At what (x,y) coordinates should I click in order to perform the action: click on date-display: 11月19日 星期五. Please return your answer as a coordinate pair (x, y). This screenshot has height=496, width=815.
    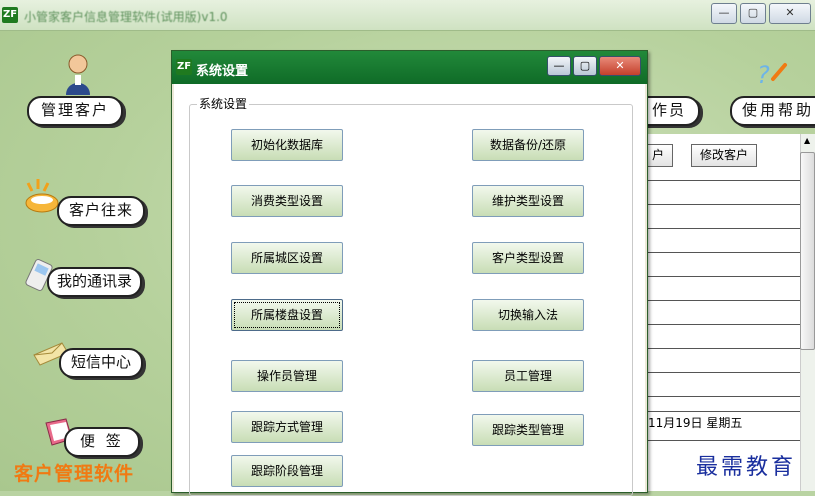
    Looking at the image, I should click on (695, 423).